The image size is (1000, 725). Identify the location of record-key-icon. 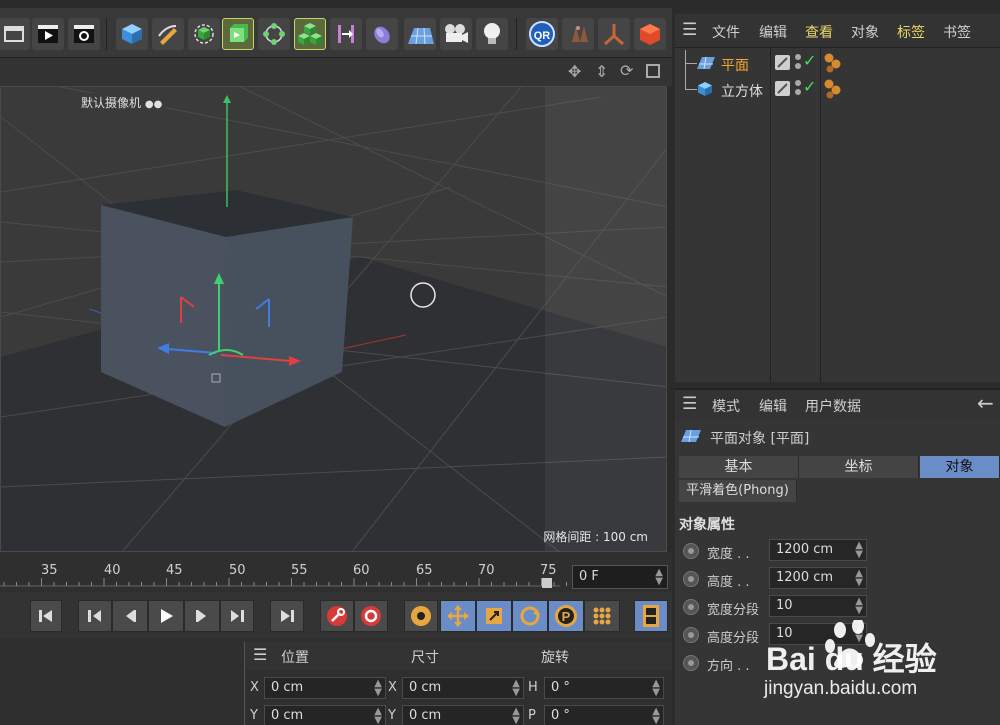
(337, 616).